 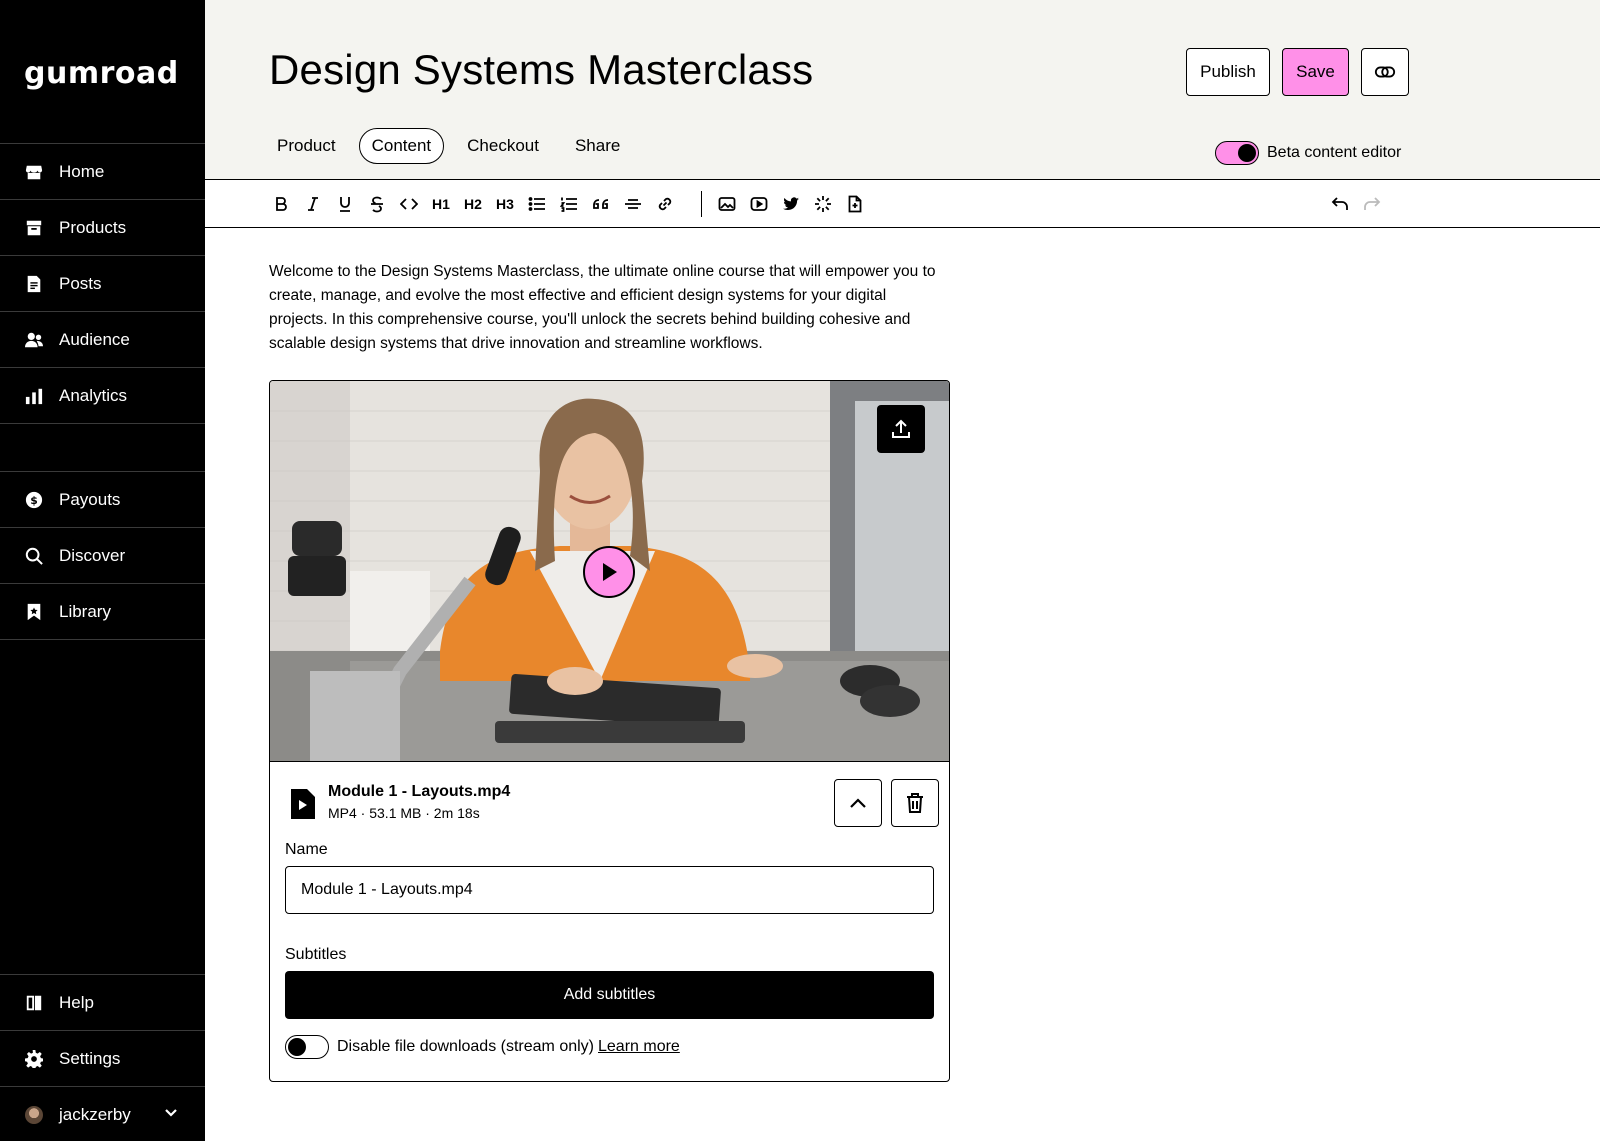 What do you see at coordinates (102, 1003) in the screenshot?
I see `sidebar-item-help: Help` at bounding box center [102, 1003].